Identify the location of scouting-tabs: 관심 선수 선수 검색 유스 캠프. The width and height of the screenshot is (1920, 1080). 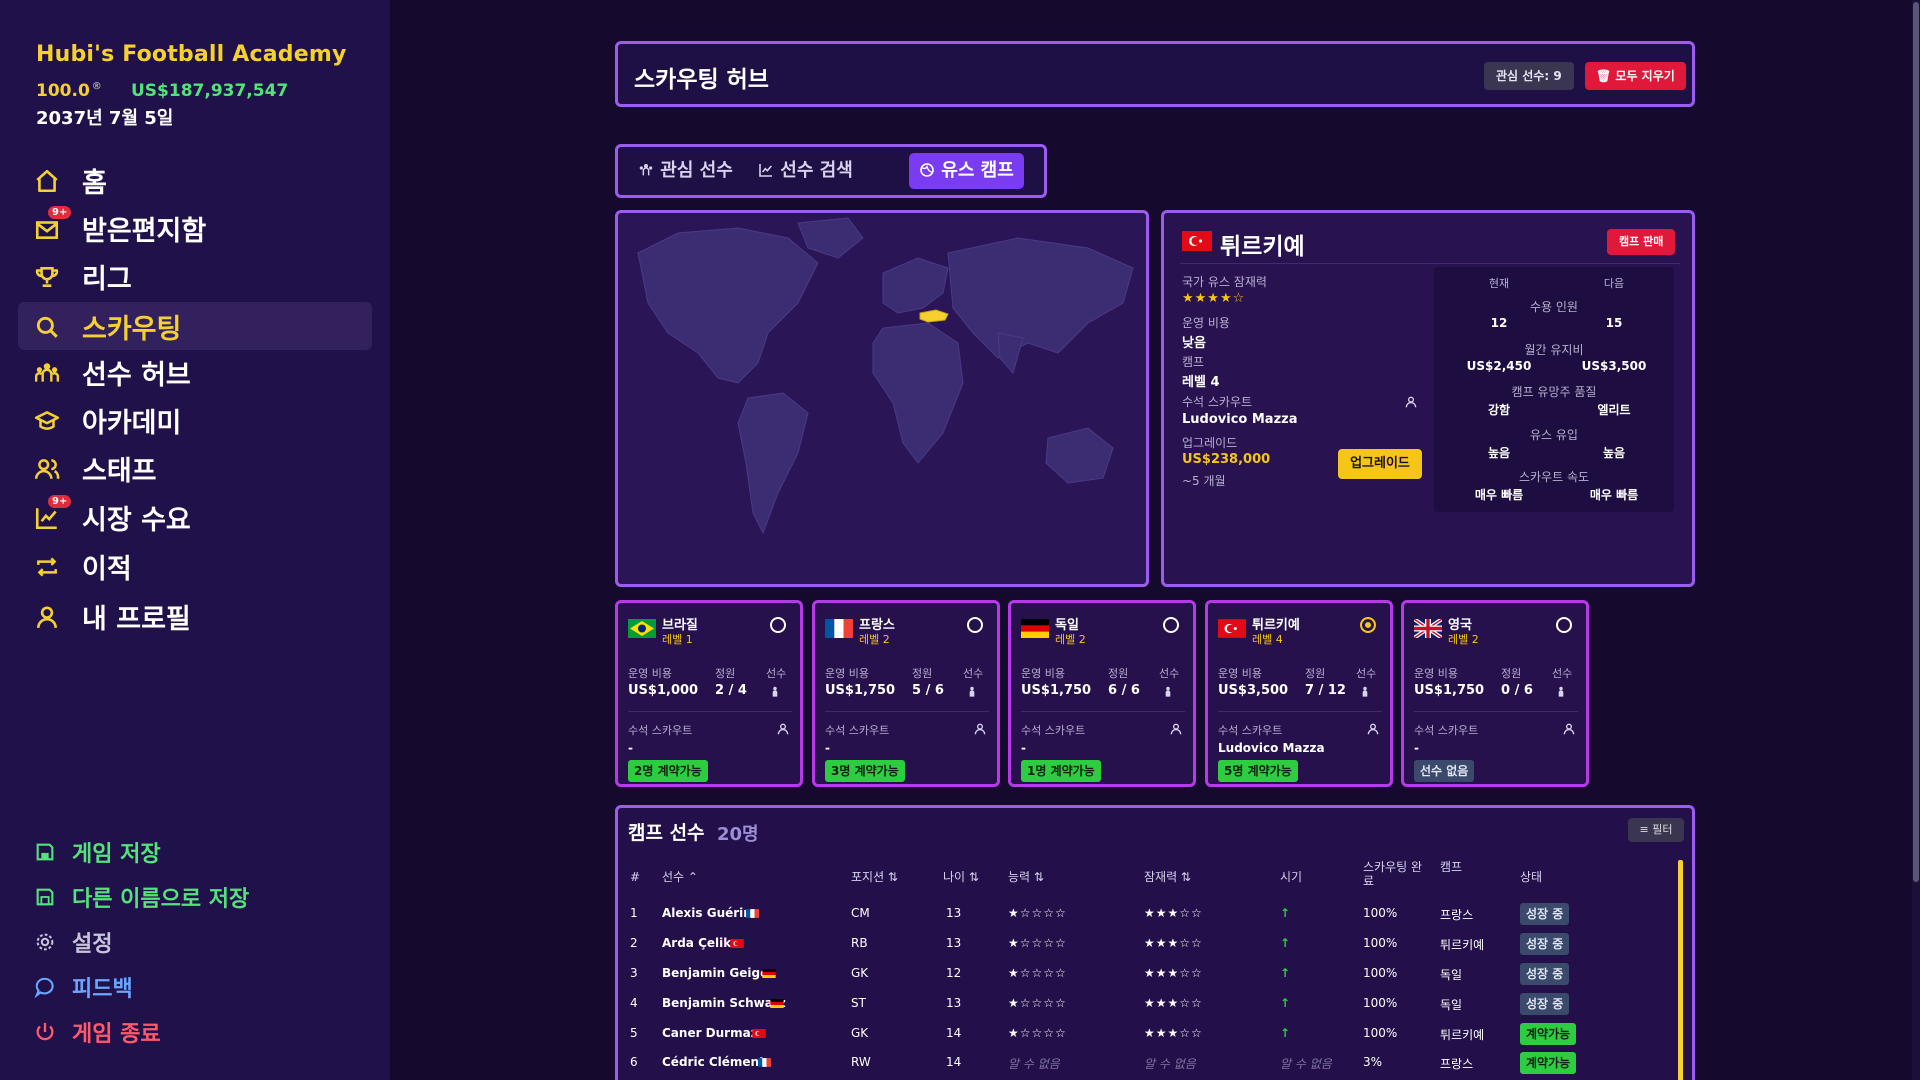
(831, 171).